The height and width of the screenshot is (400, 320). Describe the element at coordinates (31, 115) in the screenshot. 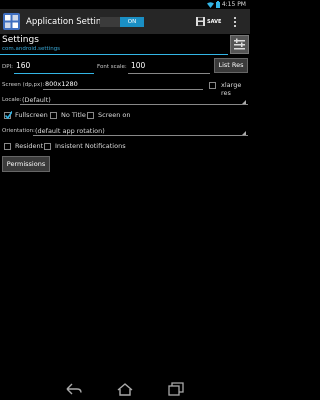

I see `fullscreen-label: Fullscreen` at that location.